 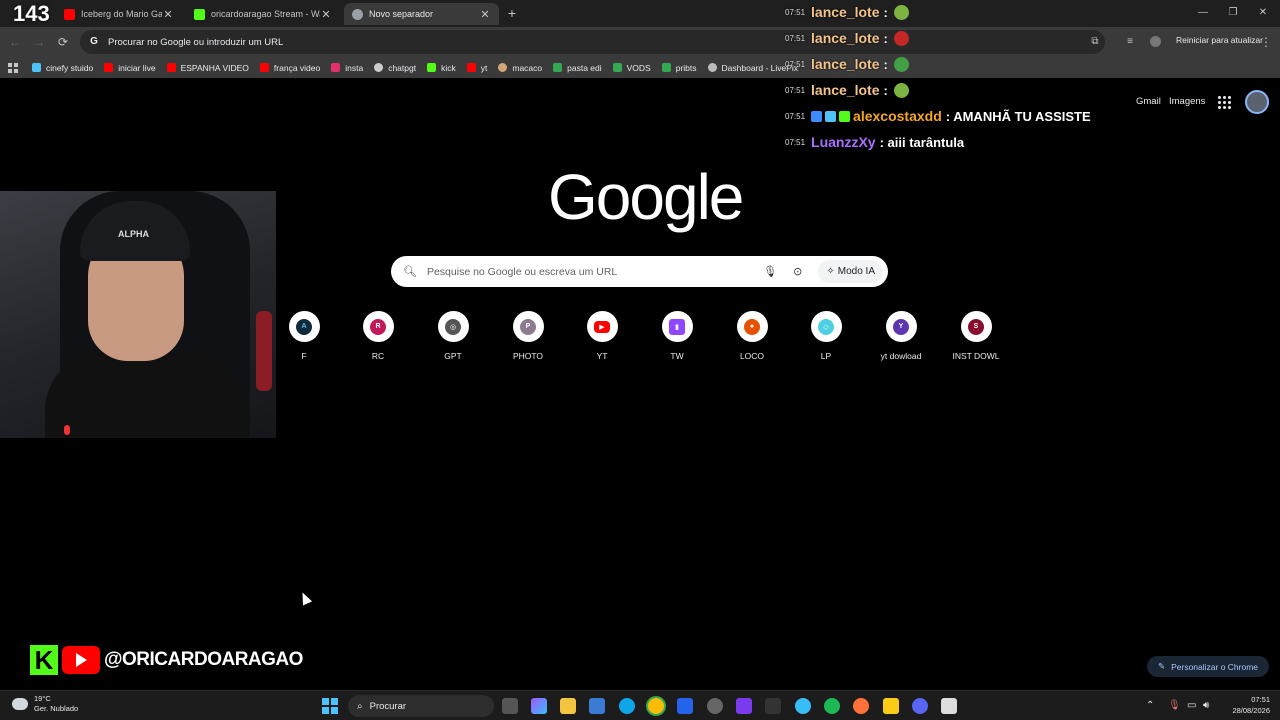 I want to click on ai-mode-button: ✧ Modo IA, so click(x=850, y=271).